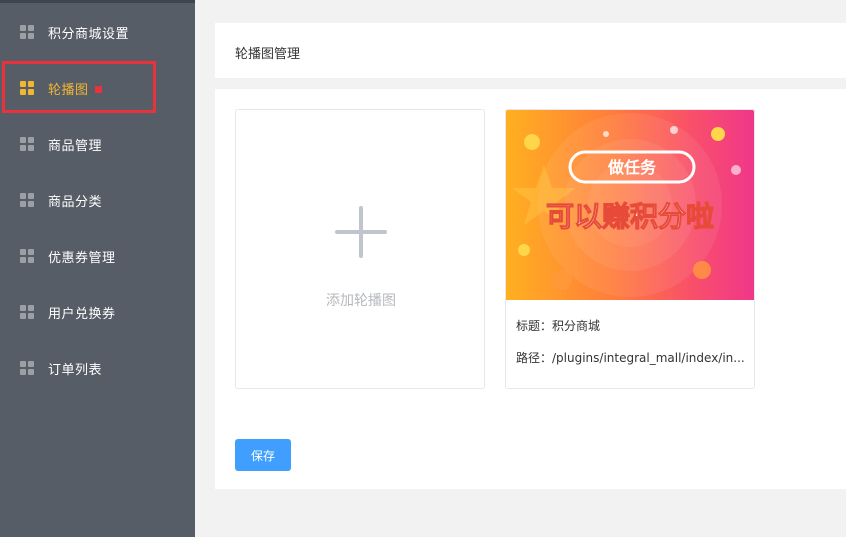 The width and height of the screenshot is (846, 537). I want to click on sidebar-item-product-management: 商品管理, so click(97, 144).